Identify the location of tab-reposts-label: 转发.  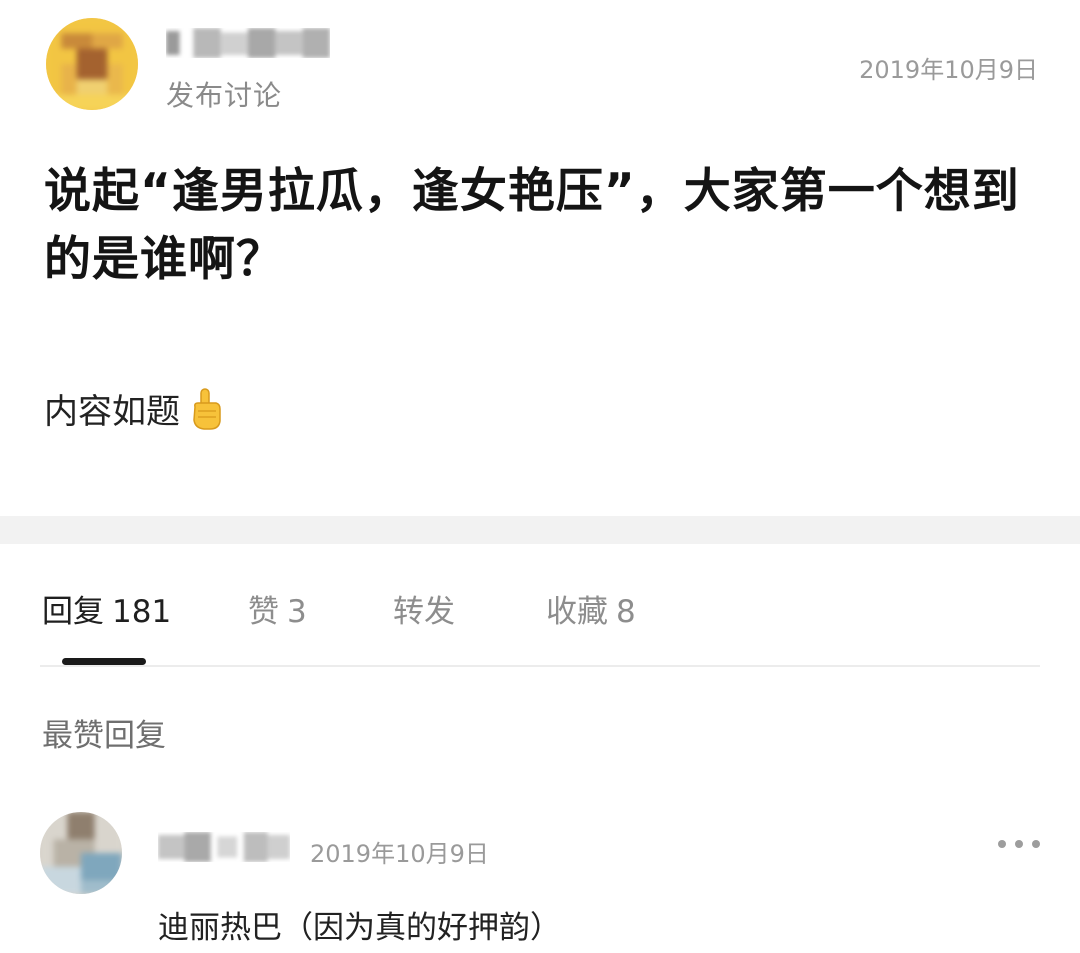
(424, 612).